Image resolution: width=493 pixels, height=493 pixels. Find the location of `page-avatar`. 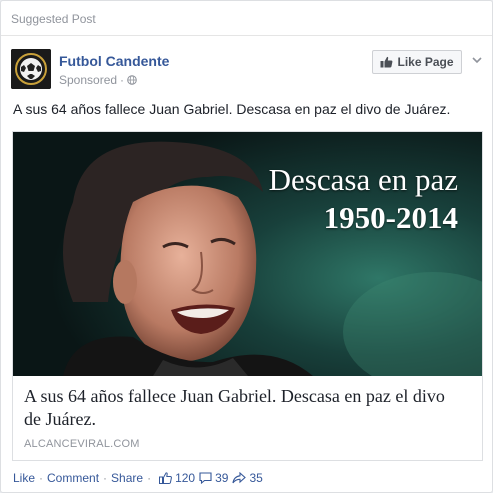

page-avatar is located at coordinates (31, 69).